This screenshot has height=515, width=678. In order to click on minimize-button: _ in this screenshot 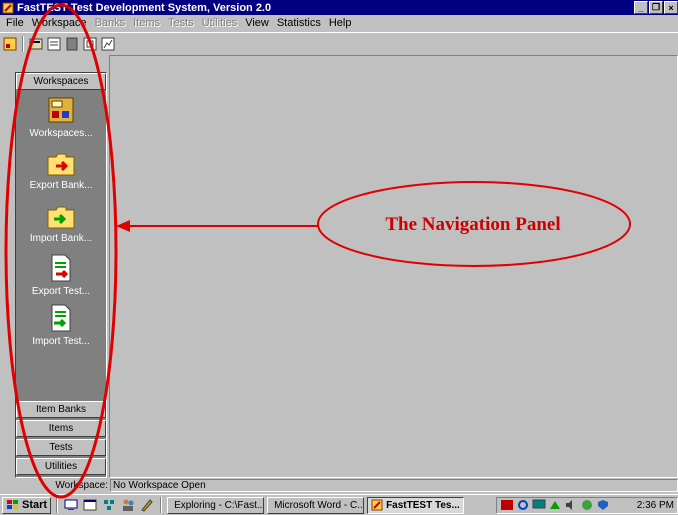, I will do `click(641, 7)`.